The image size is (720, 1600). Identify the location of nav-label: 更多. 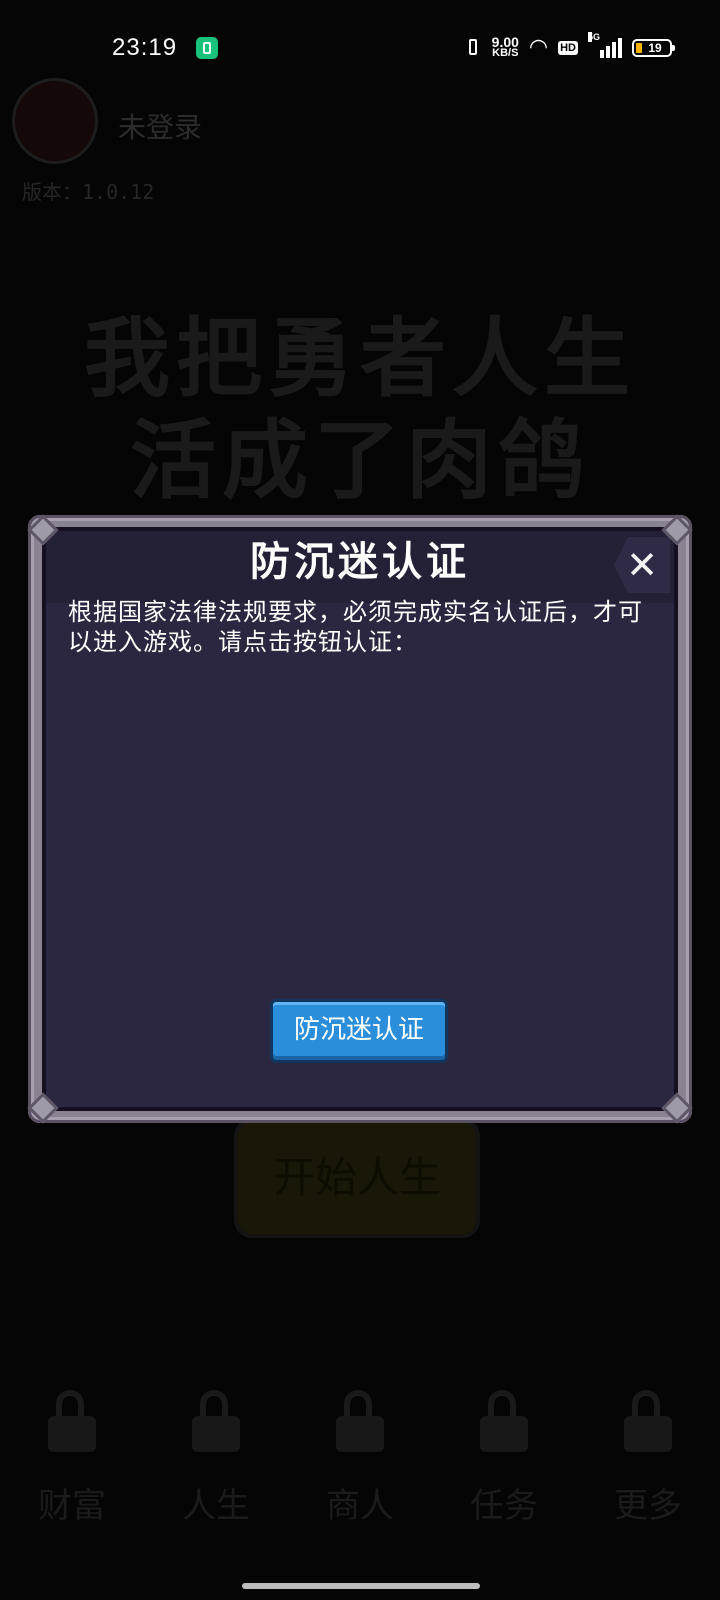
(648, 1506).